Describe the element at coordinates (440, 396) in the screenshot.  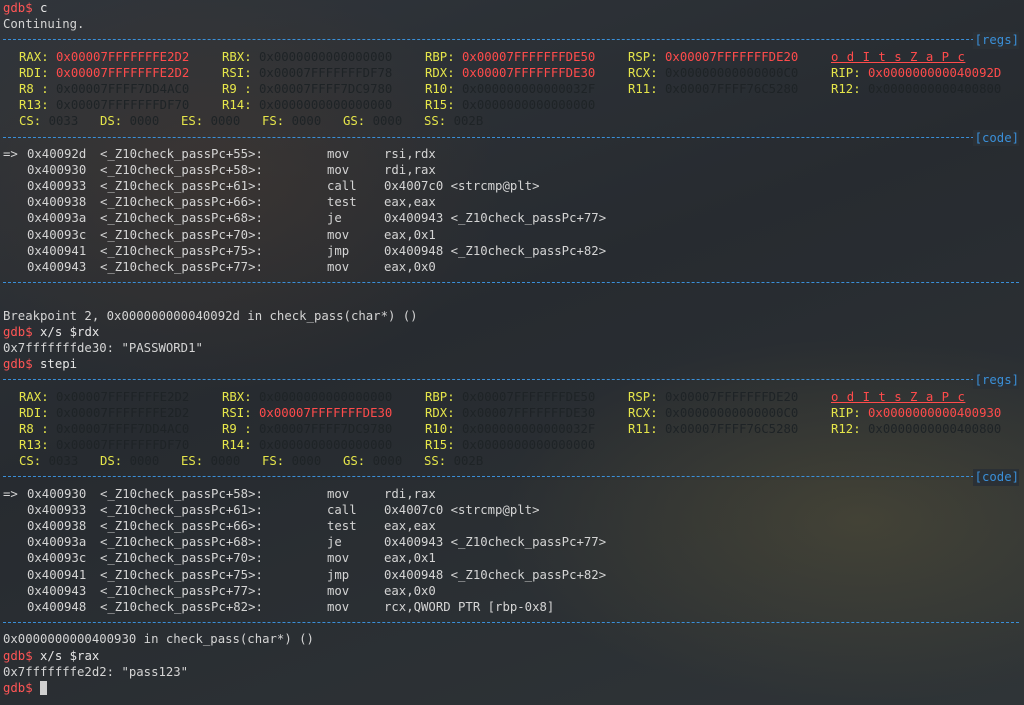
I see `register-name: RBP:` at that location.